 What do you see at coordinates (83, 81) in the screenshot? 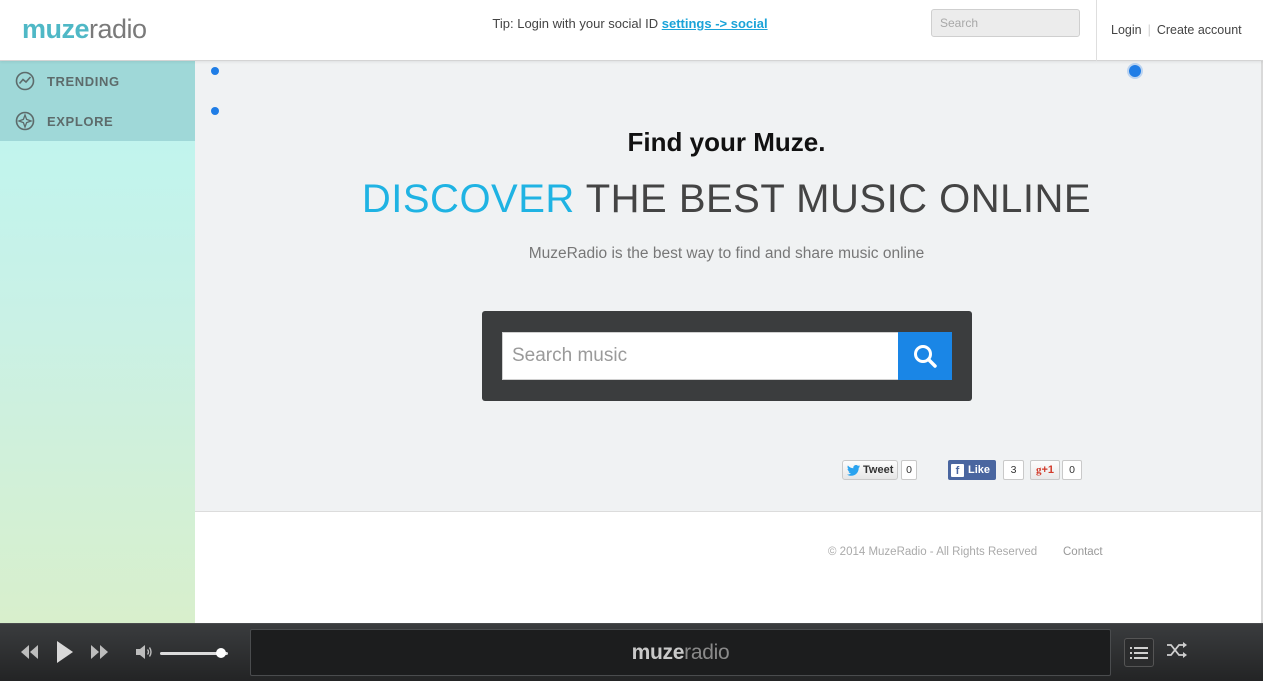
I see `sidebar-item-label: TRENDING` at bounding box center [83, 81].